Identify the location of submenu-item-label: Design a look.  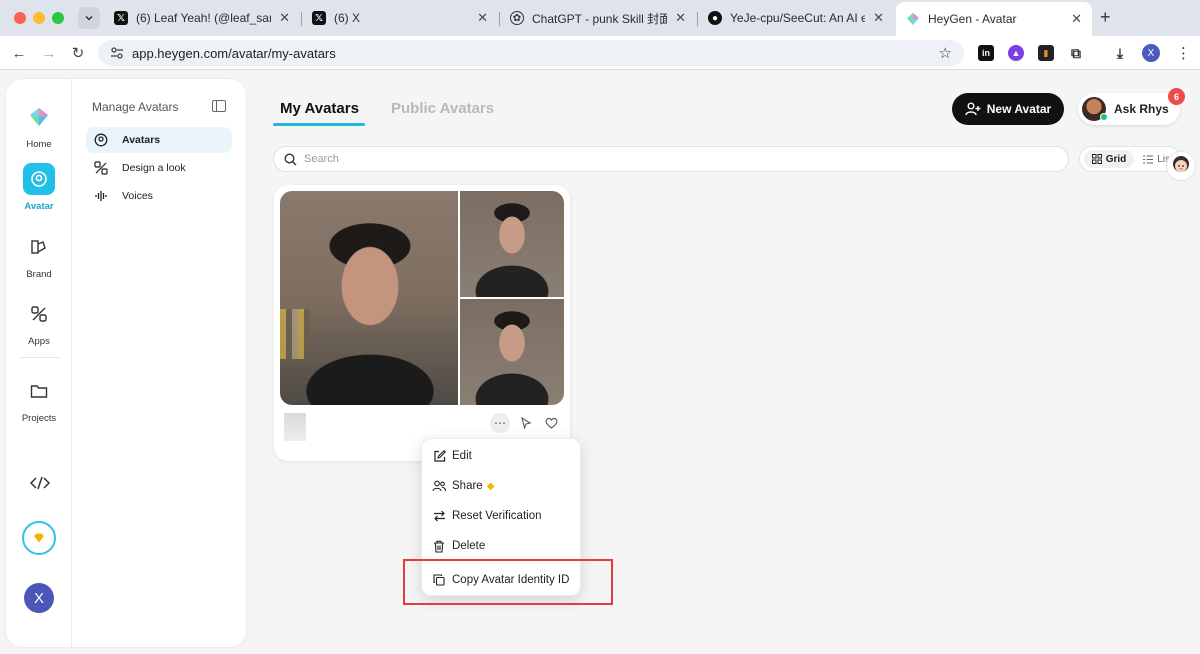
(154, 168).